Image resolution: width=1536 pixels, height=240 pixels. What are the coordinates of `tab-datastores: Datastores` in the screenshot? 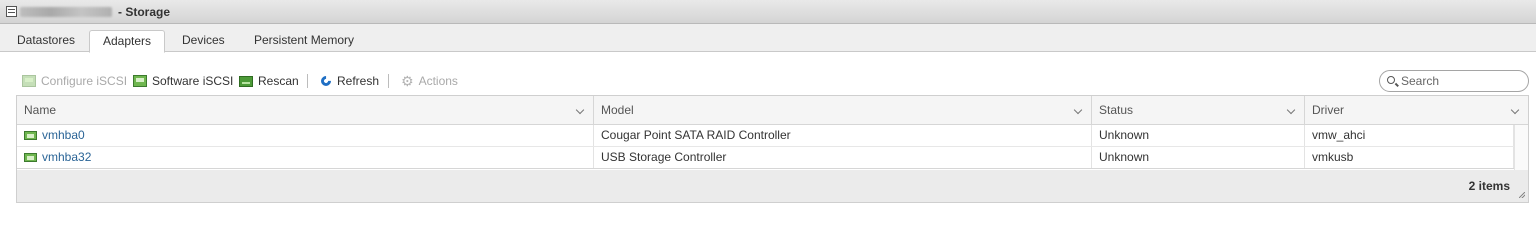 It's located at (46, 41).